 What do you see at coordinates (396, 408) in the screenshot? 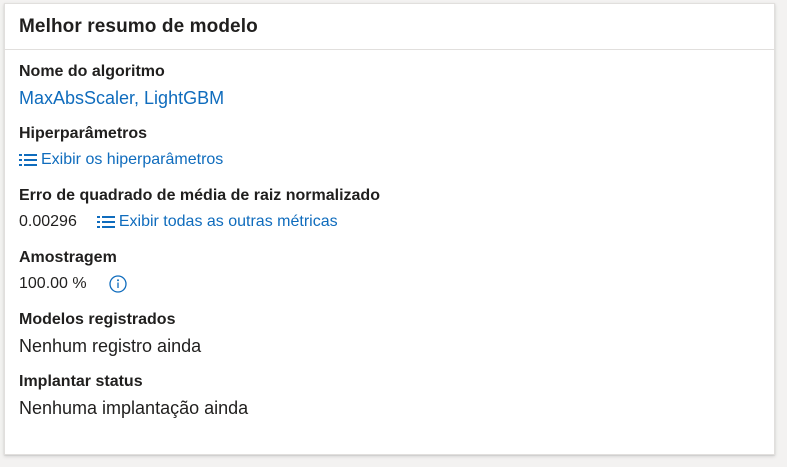
I see `deploy-status-value-line: Nenhuma implantação ainda` at bounding box center [396, 408].